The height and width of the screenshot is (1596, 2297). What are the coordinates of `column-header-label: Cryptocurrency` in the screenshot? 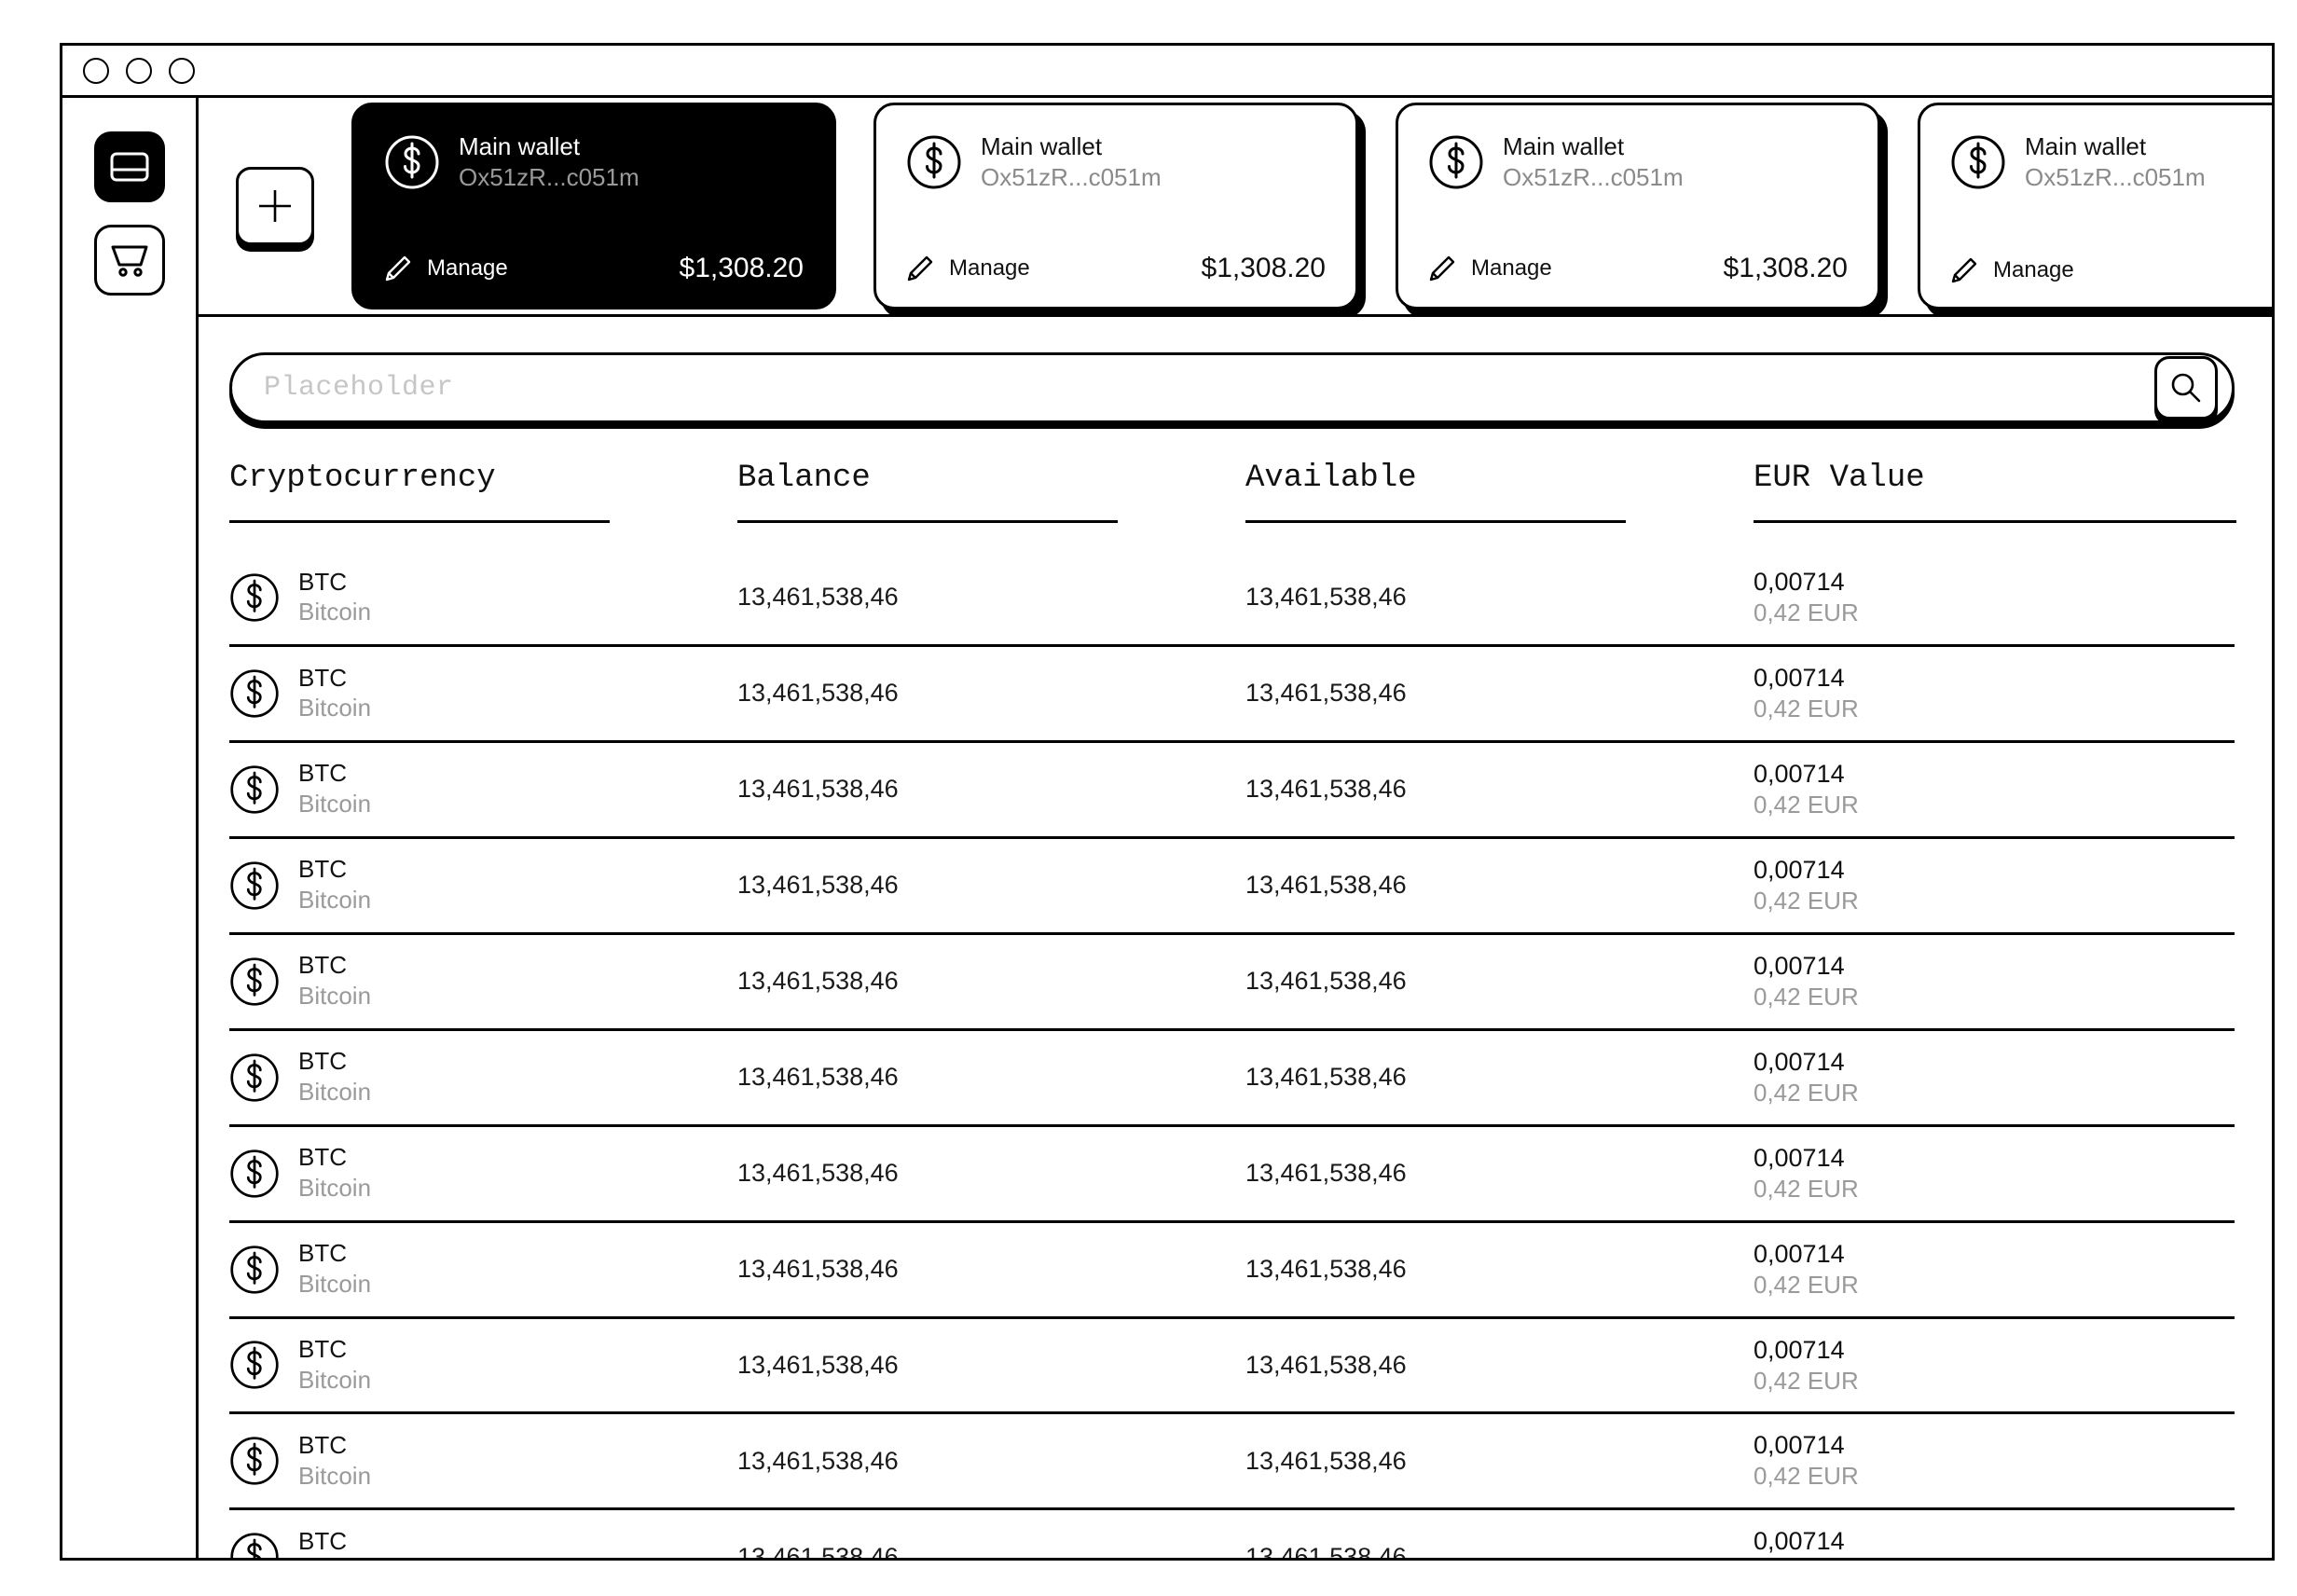 It's located at (362, 478).